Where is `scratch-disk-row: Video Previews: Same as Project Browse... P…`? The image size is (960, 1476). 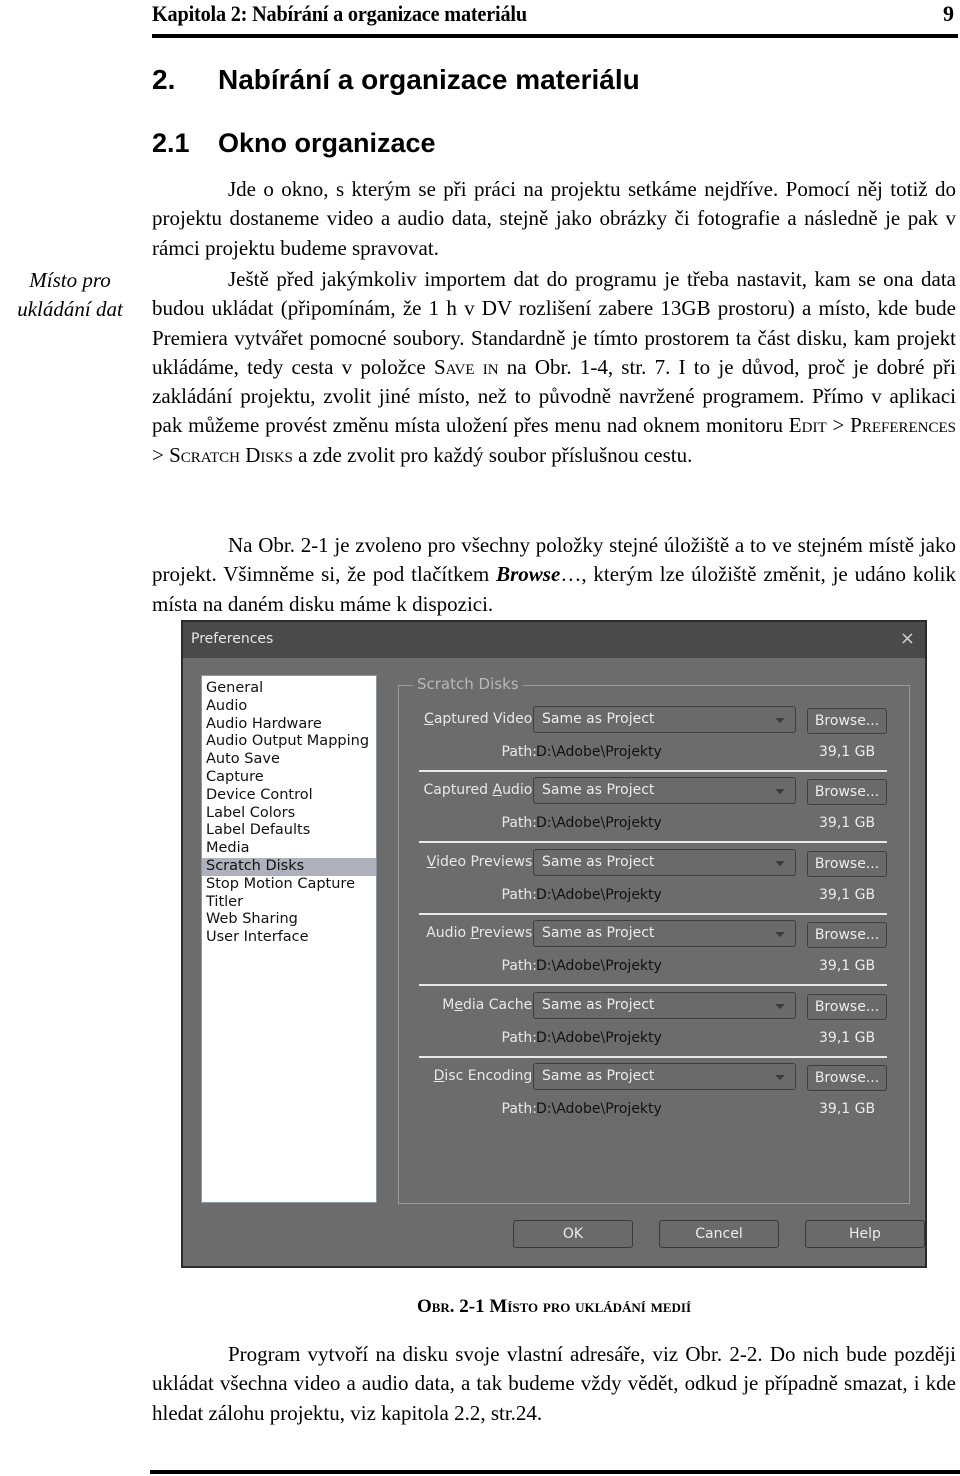
scratch-disk-row: Video Previews: Same as Project Browse... P… is located at coordinates (654, 884).